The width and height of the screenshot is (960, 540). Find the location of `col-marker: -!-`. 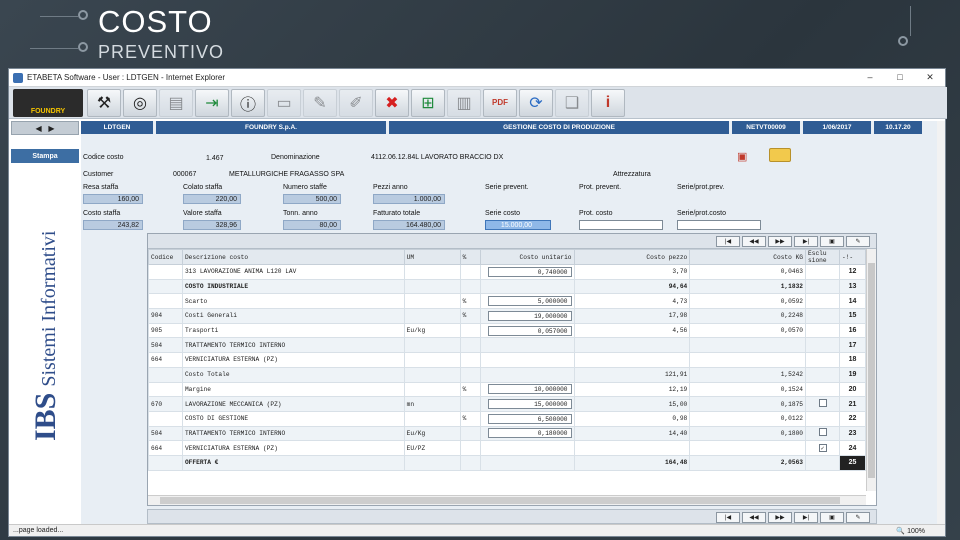

col-marker: -!- is located at coordinates (852, 257).